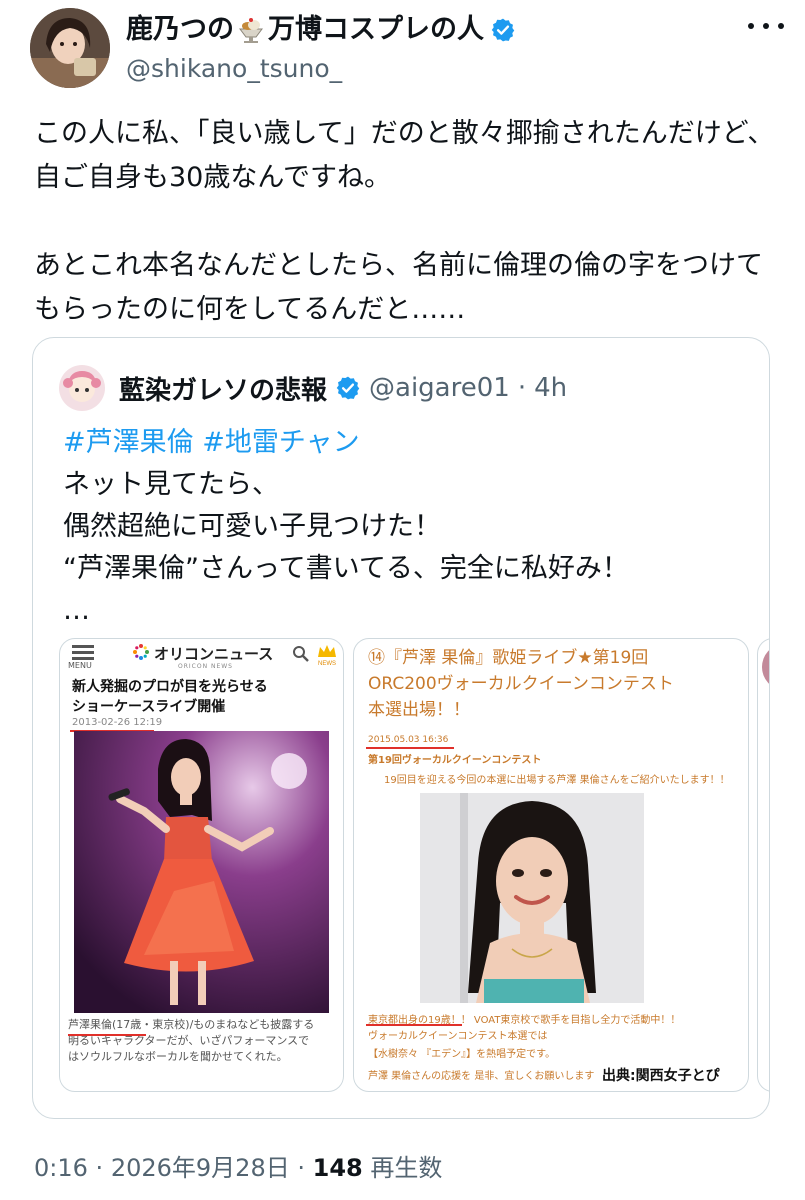 The width and height of the screenshot is (805, 1200). I want to click on parfait-emoji-icon, so click(251, 30).